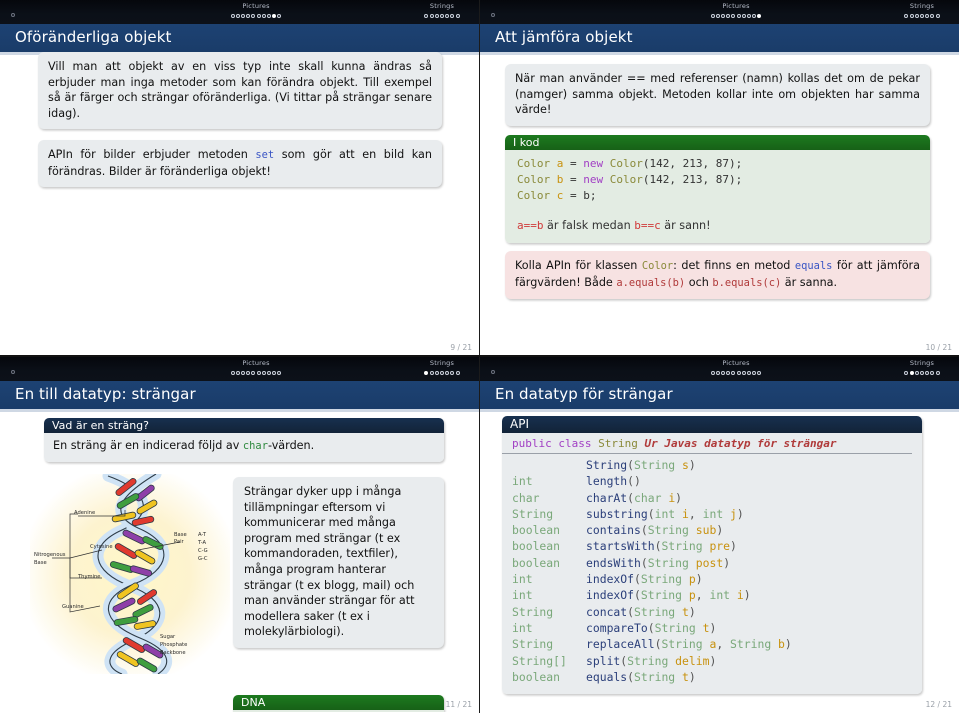 The width and height of the screenshot is (959, 713). Describe the element at coordinates (536, 546) in the screenshot. I see `api-return-type: boolean` at that location.